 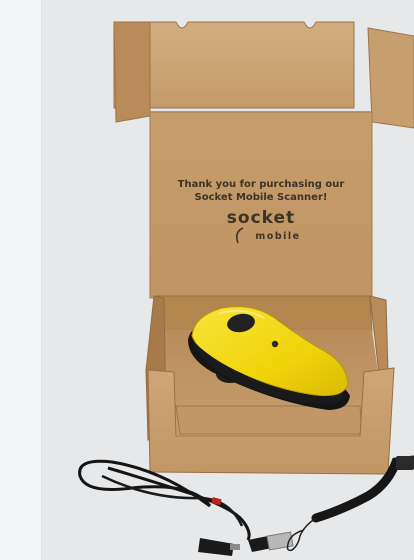 What do you see at coordinates (261, 197) in the screenshot?
I see `lid-message-line-2: Socket Mobile Scanner!` at bounding box center [261, 197].